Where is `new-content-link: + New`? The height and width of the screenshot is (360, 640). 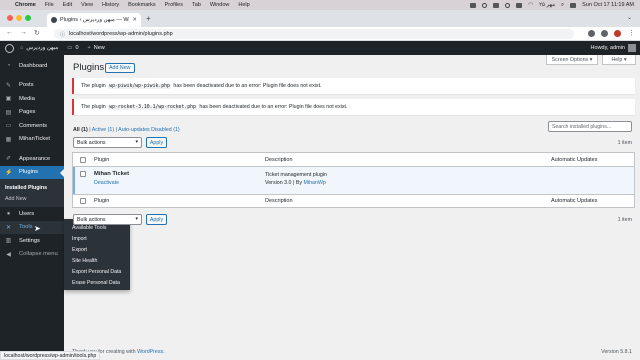
new-content-link: + New is located at coordinates (96, 48).